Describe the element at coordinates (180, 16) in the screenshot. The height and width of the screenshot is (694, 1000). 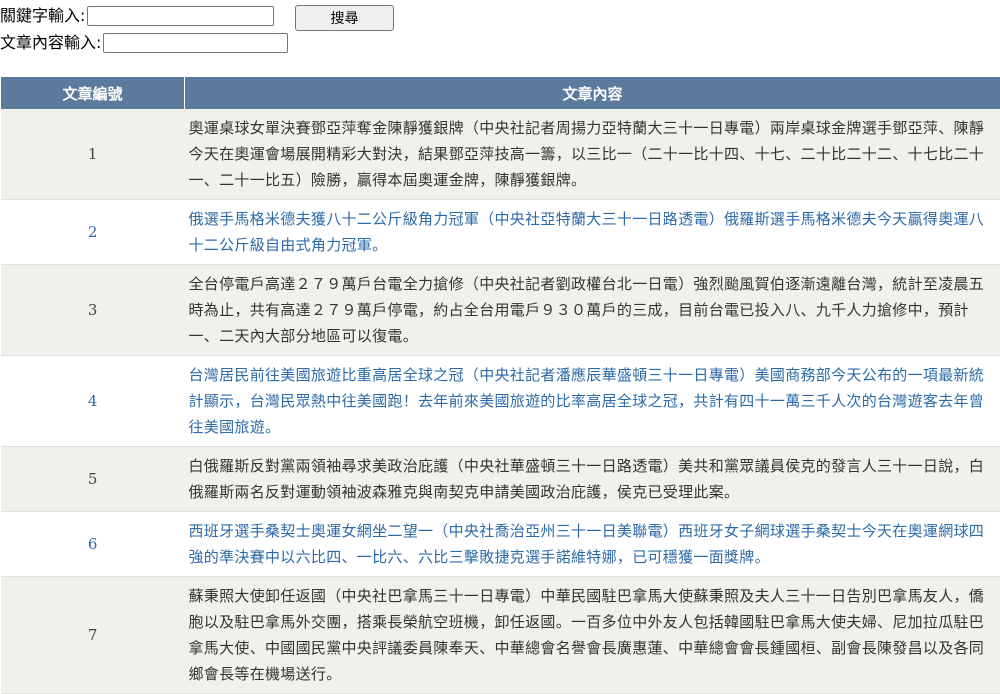
I see `keyword-input` at that location.